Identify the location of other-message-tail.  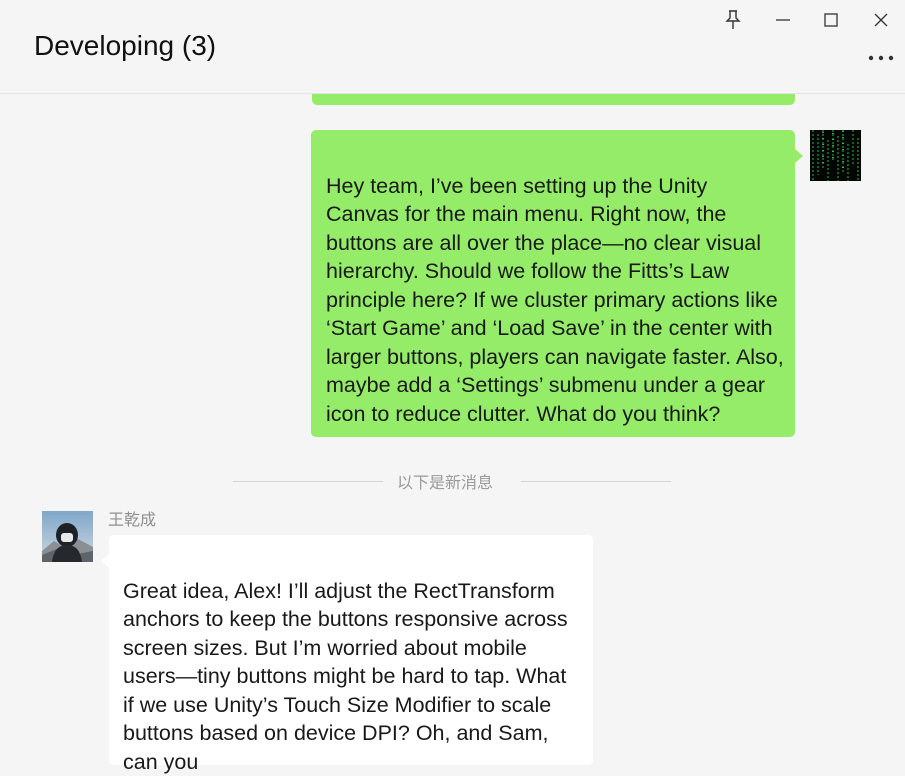
(105, 561).